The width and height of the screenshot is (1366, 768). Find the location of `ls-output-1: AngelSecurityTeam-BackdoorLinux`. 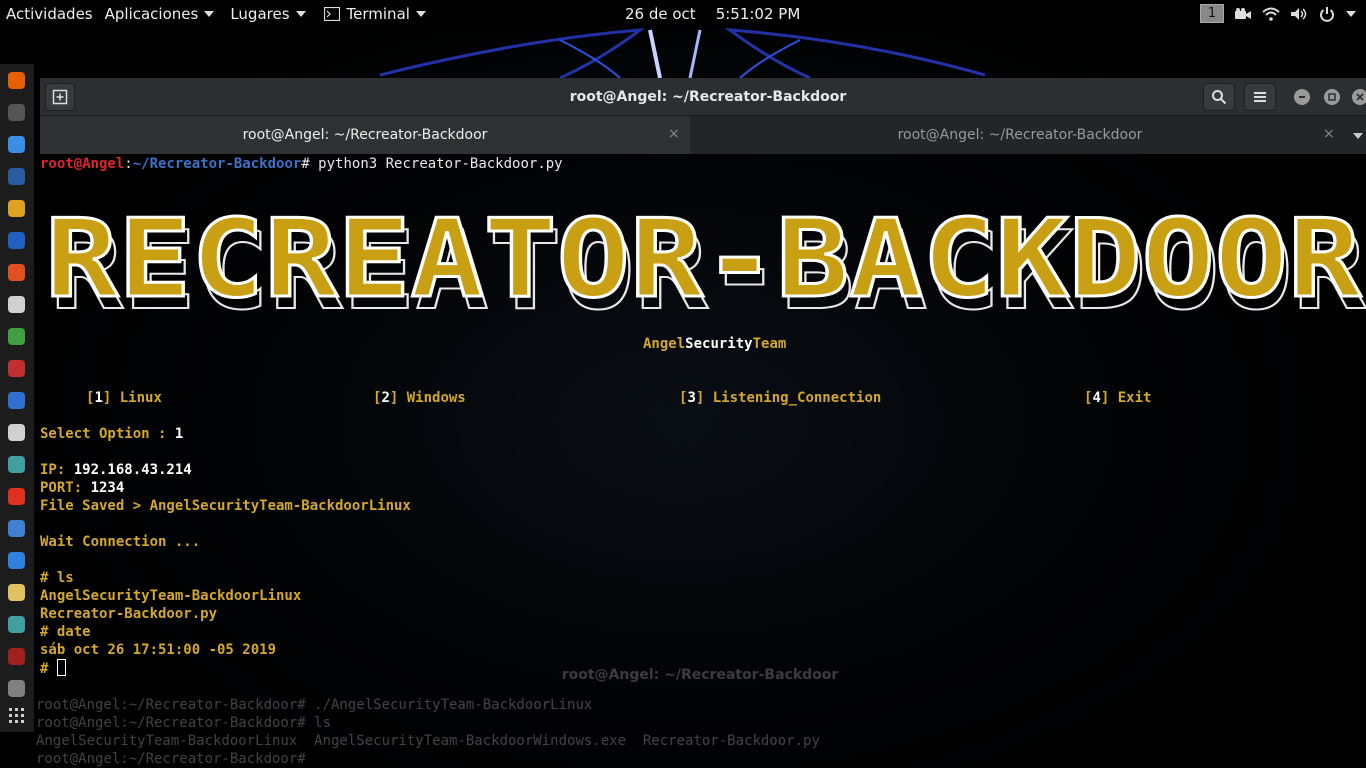

ls-output-1: AngelSecurityTeam-BackdoorLinux is located at coordinates (171, 596).